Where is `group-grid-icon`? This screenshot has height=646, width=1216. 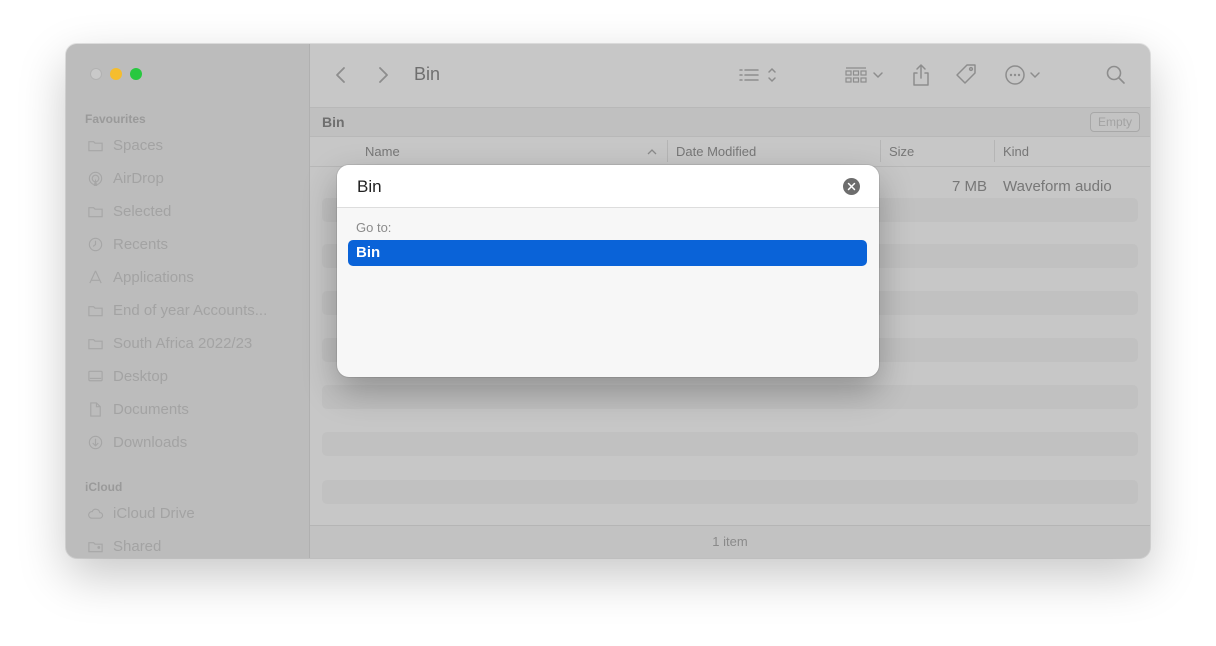
group-grid-icon is located at coordinates (864, 75).